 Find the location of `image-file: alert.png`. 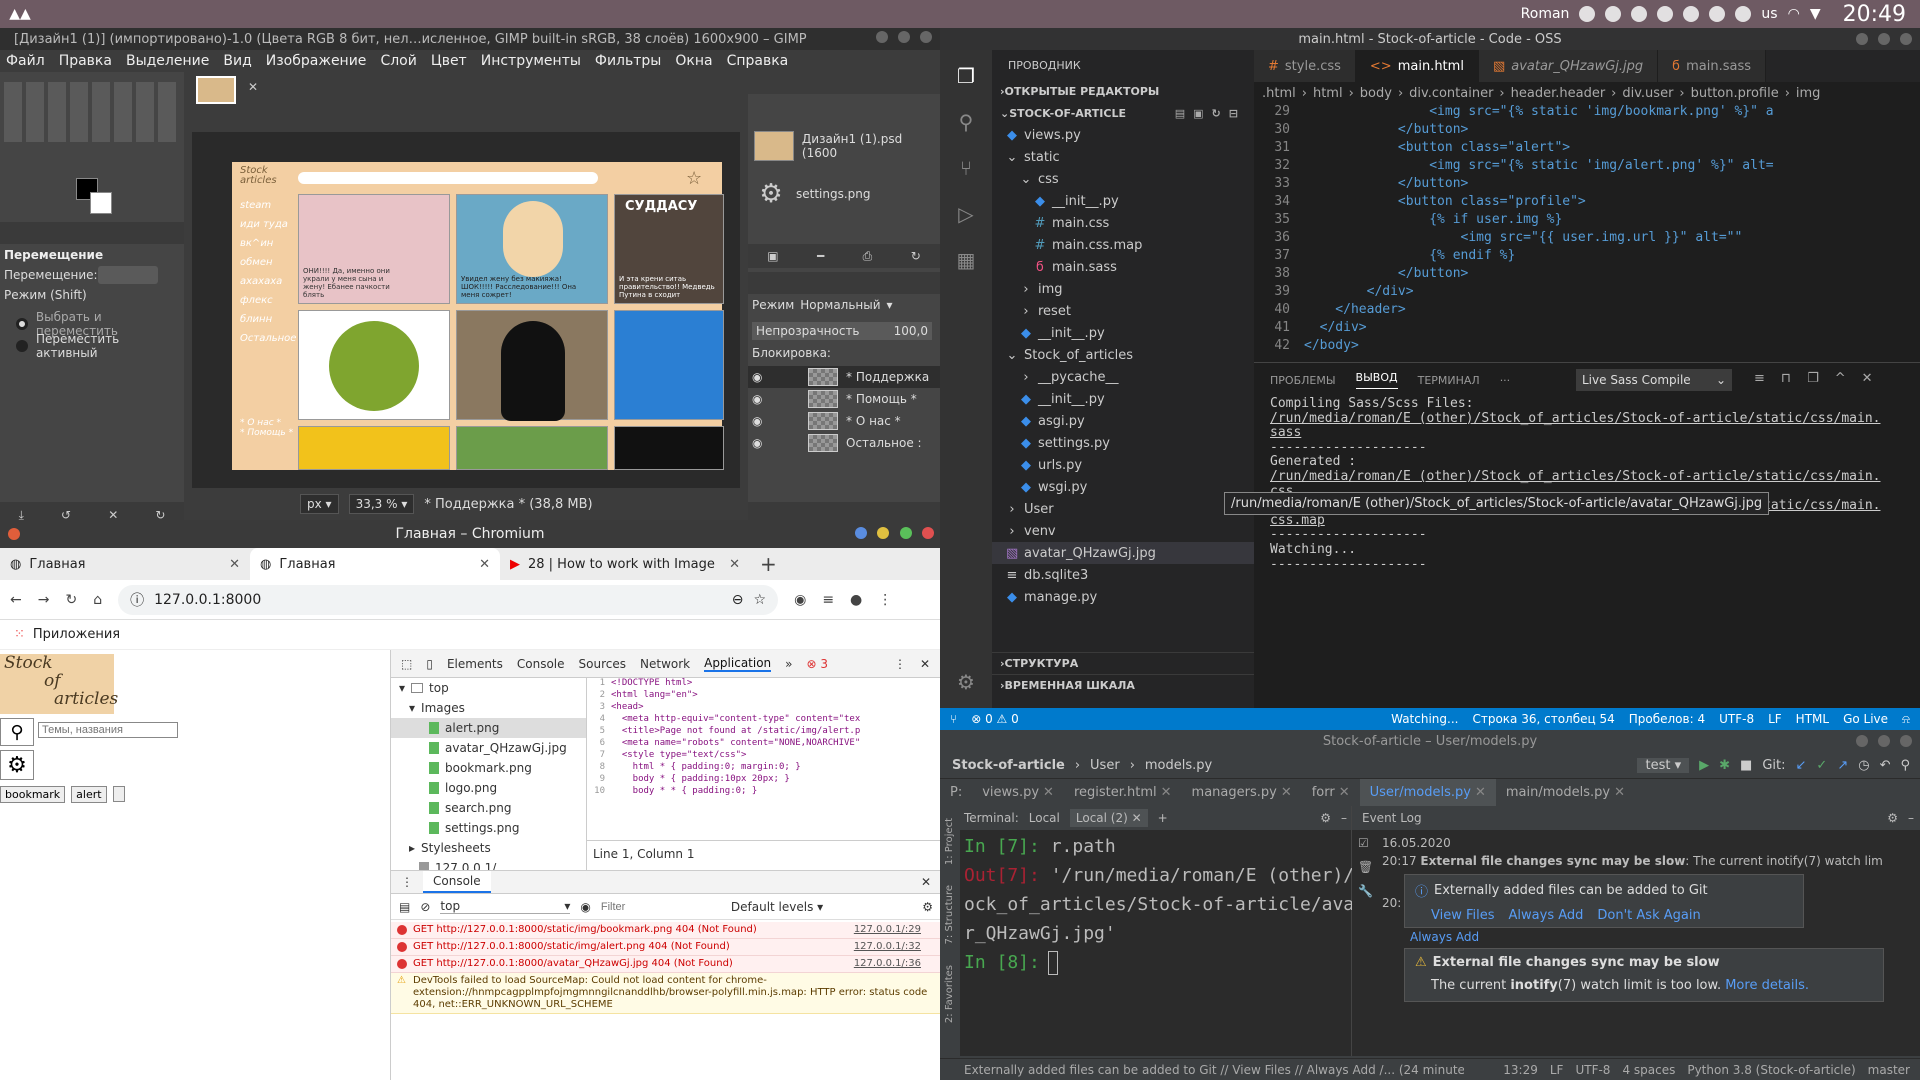

image-file: alert.png is located at coordinates (488, 728).